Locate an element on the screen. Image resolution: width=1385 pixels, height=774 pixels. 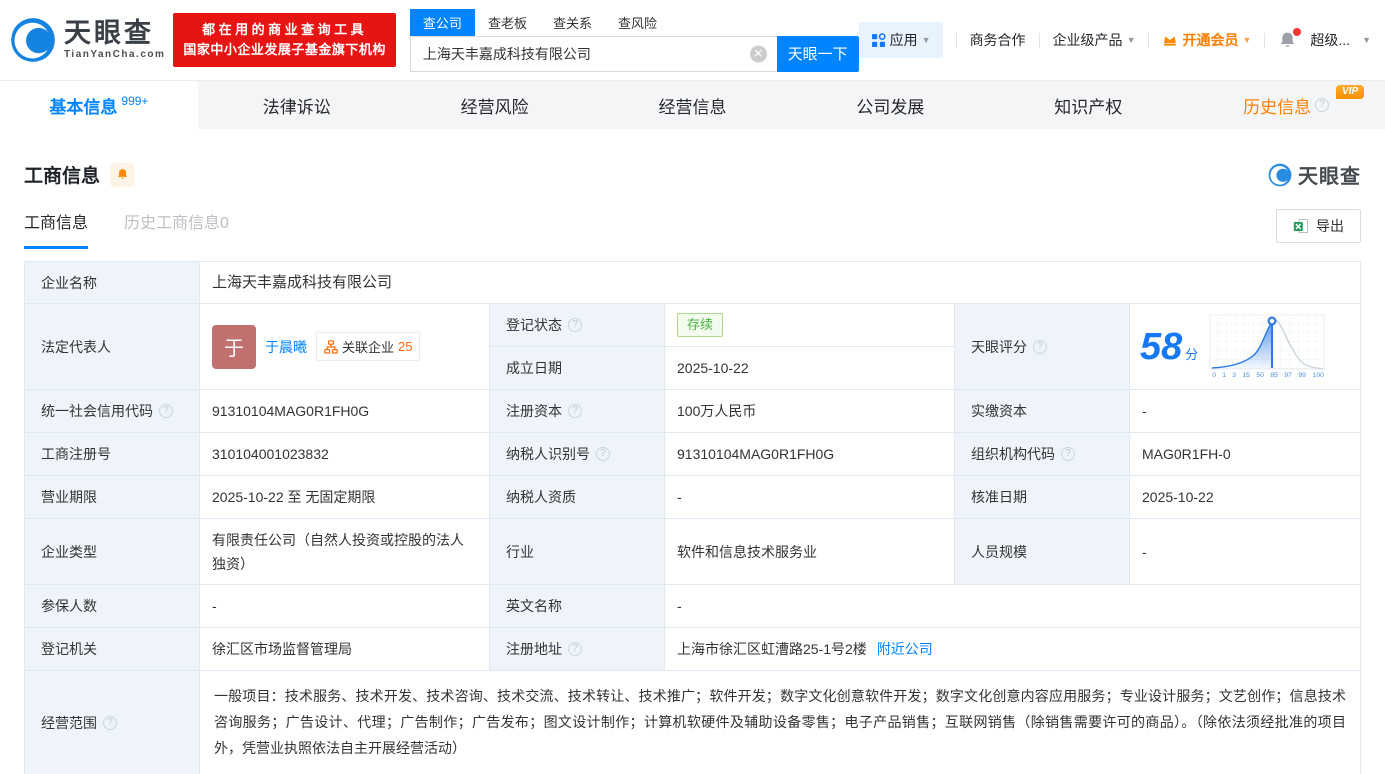
reg-number-label: 工商注册号 is located at coordinates (112, 454).